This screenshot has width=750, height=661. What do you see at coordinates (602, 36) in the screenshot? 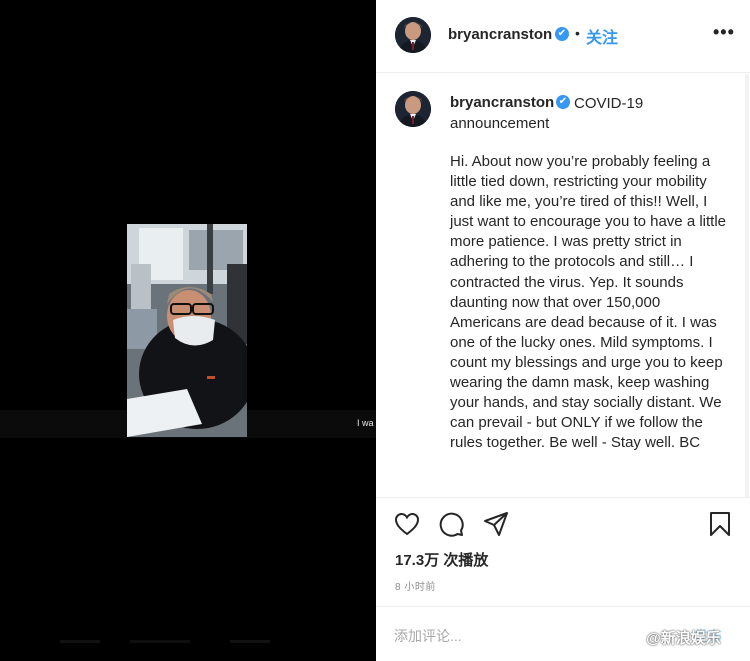
I see `follow-button: 关注` at bounding box center [602, 36].